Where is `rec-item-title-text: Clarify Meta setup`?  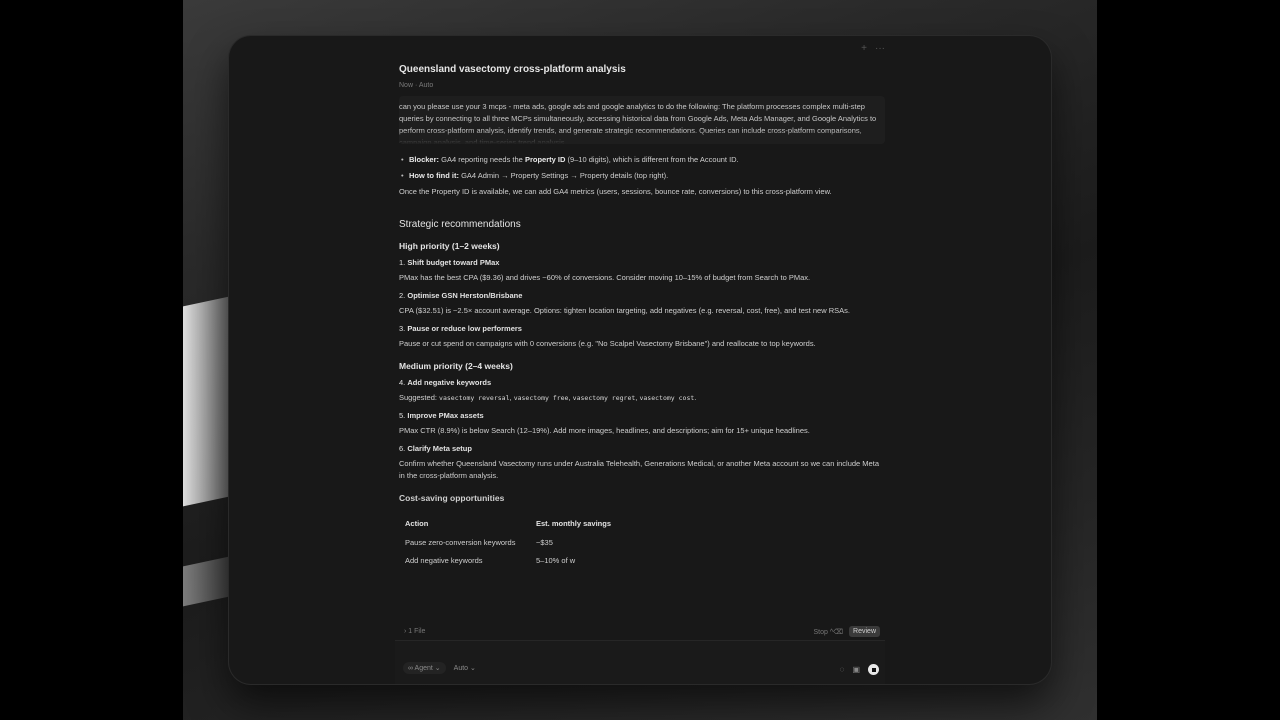 rec-item-title-text: Clarify Meta setup is located at coordinates (439, 448).